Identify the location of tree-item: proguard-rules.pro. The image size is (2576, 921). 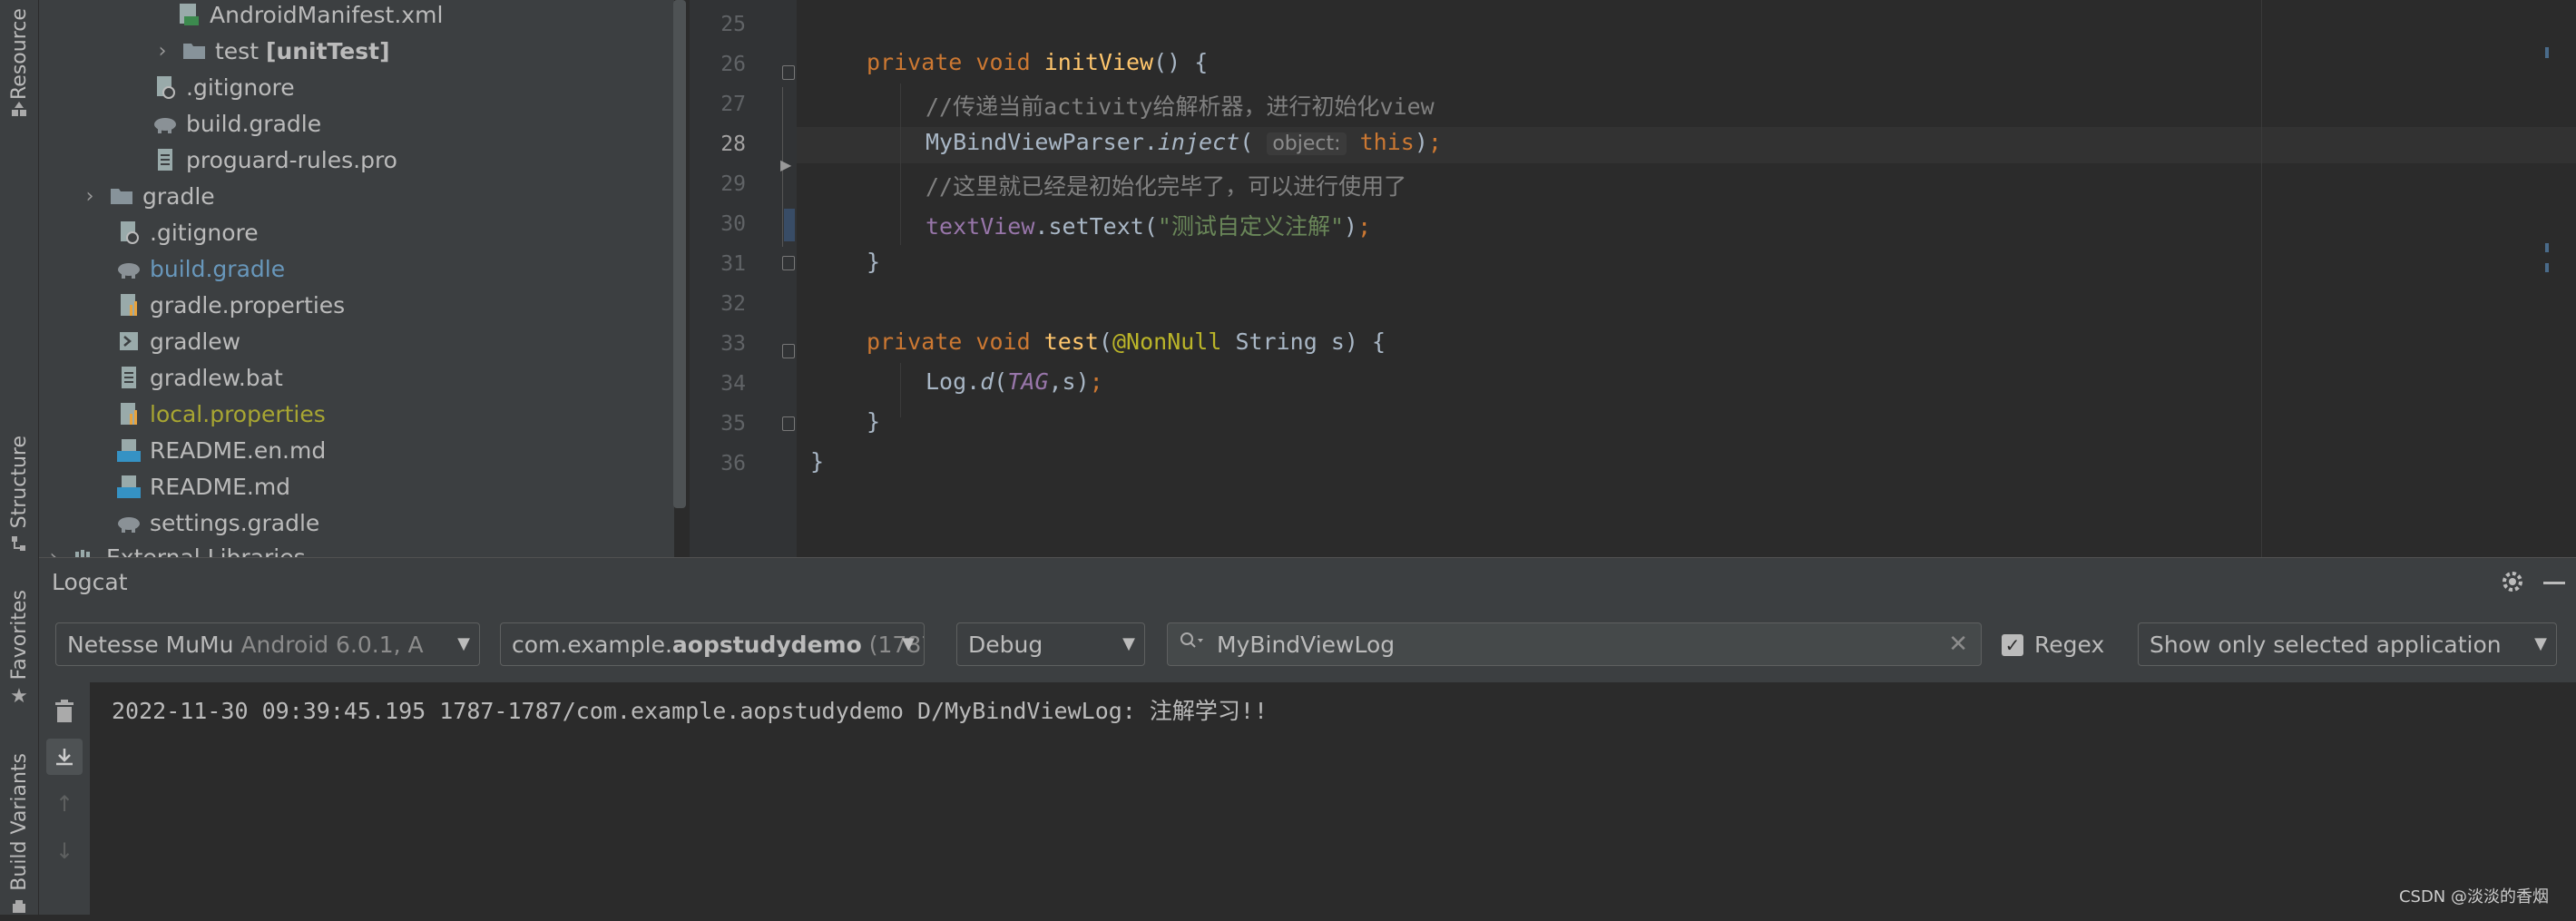
(274, 160).